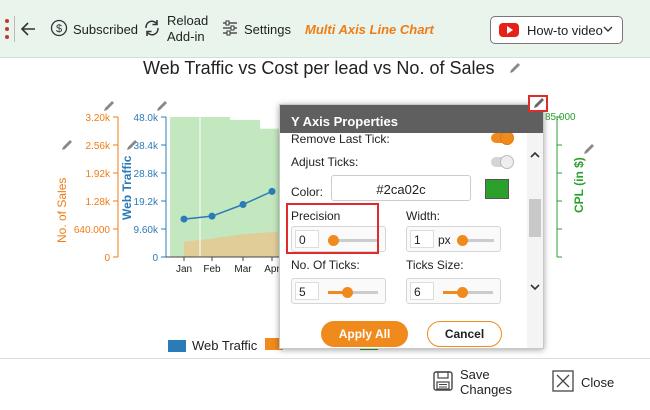 The width and height of the screenshot is (650, 410). Describe the element at coordinates (106, 29) in the screenshot. I see `subscribed-label: Subscribed` at that location.